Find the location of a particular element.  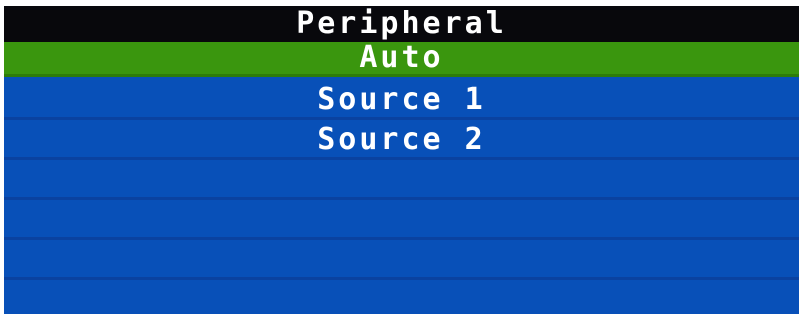

menu-item-source-2: Source 2 is located at coordinates (401, 141).